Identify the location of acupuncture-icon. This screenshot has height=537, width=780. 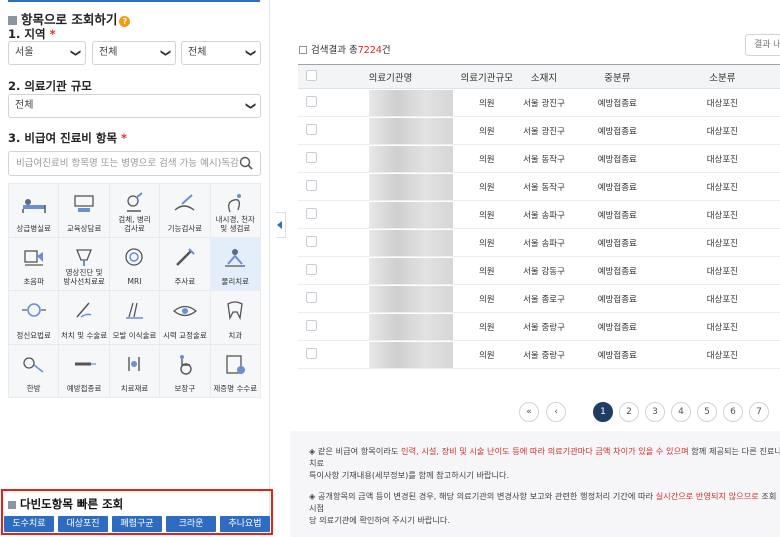
(33, 364).